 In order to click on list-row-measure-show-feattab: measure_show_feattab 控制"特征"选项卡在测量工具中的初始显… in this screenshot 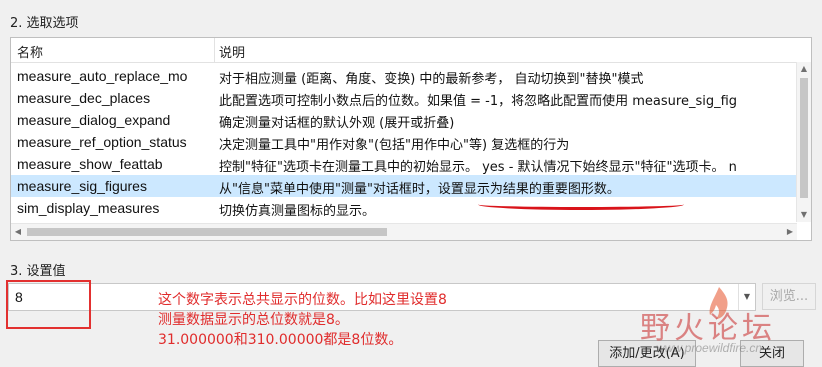, I will do `click(404, 164)`.